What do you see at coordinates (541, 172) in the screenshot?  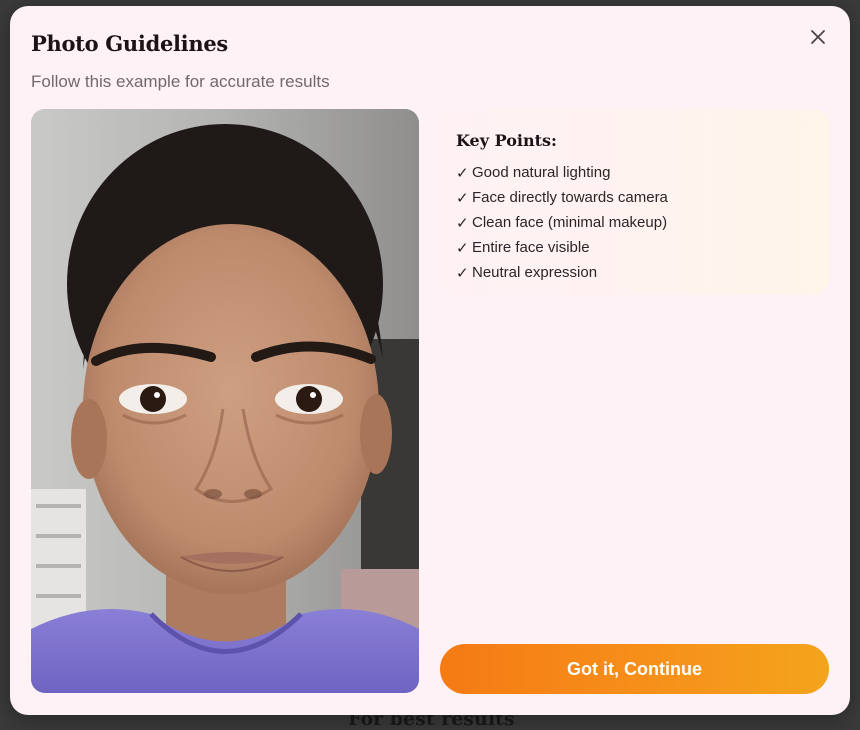 I see `key-point-text: Good natural lighting` at bounding box center [541, 172].